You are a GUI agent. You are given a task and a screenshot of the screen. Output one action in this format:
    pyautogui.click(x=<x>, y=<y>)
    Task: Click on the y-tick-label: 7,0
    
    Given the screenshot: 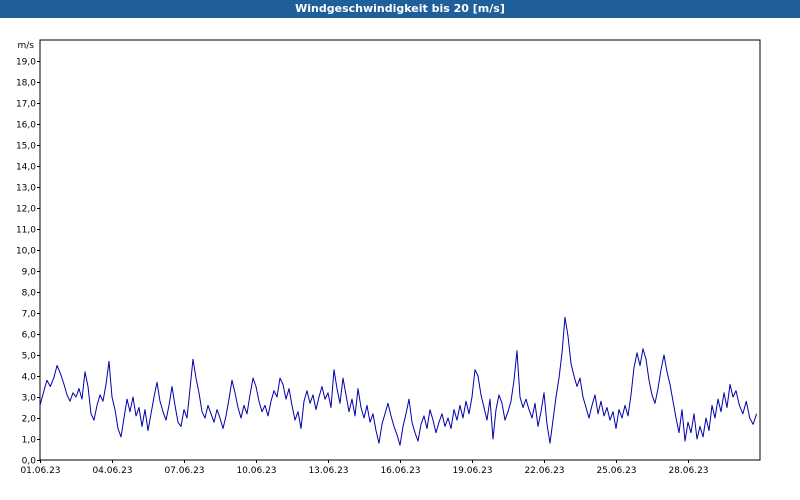 What is the action you would take?
    pyautogui.click(x=29, y=315)
    